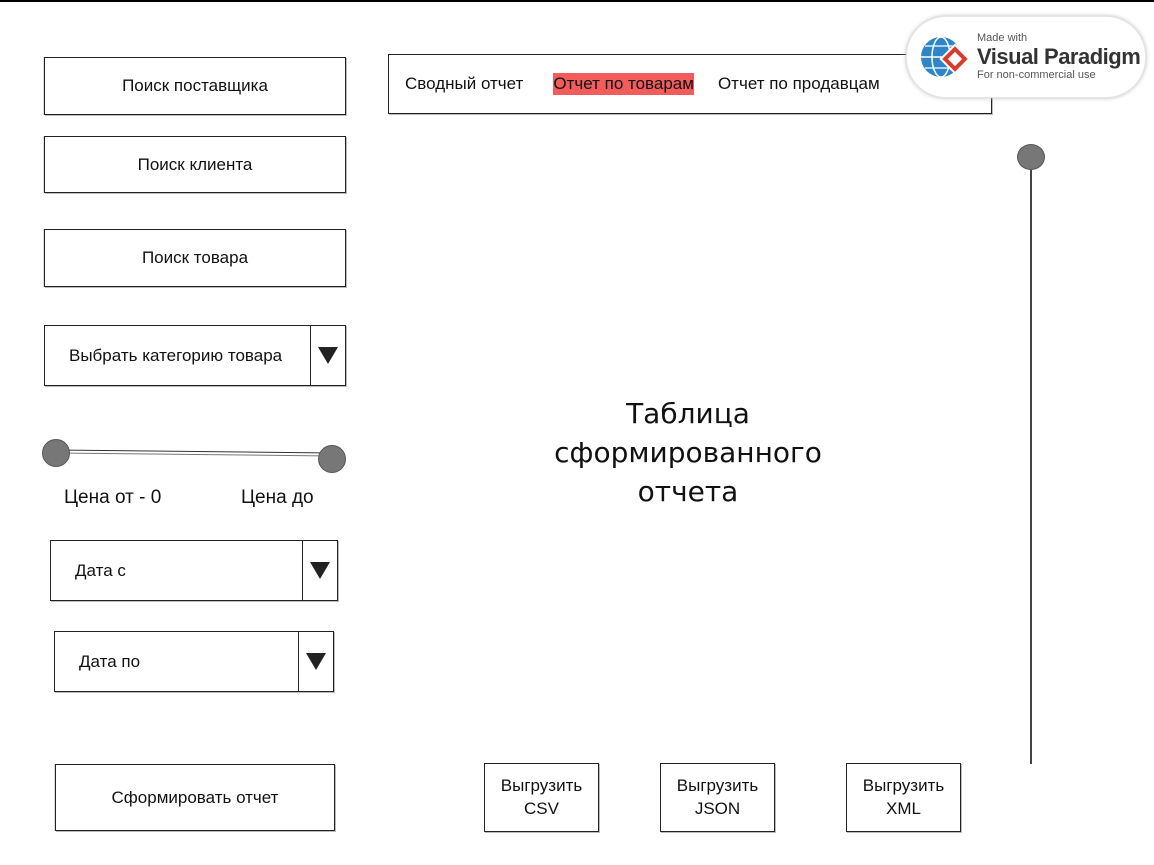 The image size is (1154, 865). What do you see at coordinates (799, 84) in the screenshot?
I see `tab-sellers-report: Отчет по продавцам` at bounding box center [799, 84].